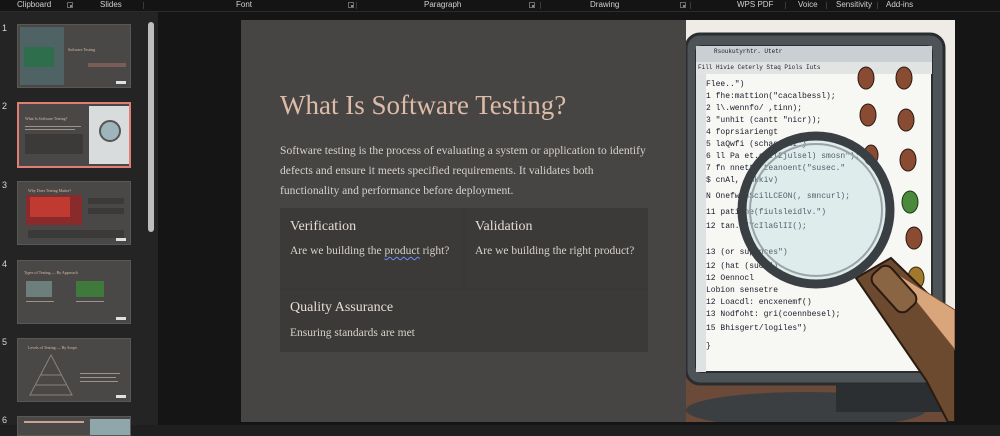 The width and height of the screenshot is (1000, 436). I want to click on thumbnail-title: What Is Software Testing?, so click(46, 118).